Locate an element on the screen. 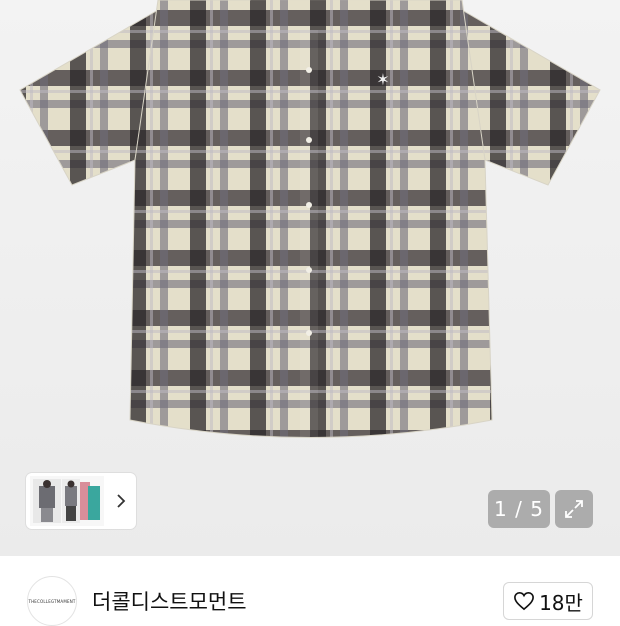 Image resolution: width=620 pixels, height=626 pixels. store-logo: THECOLLEGTMAMENT is located at coordinates (52, 601).